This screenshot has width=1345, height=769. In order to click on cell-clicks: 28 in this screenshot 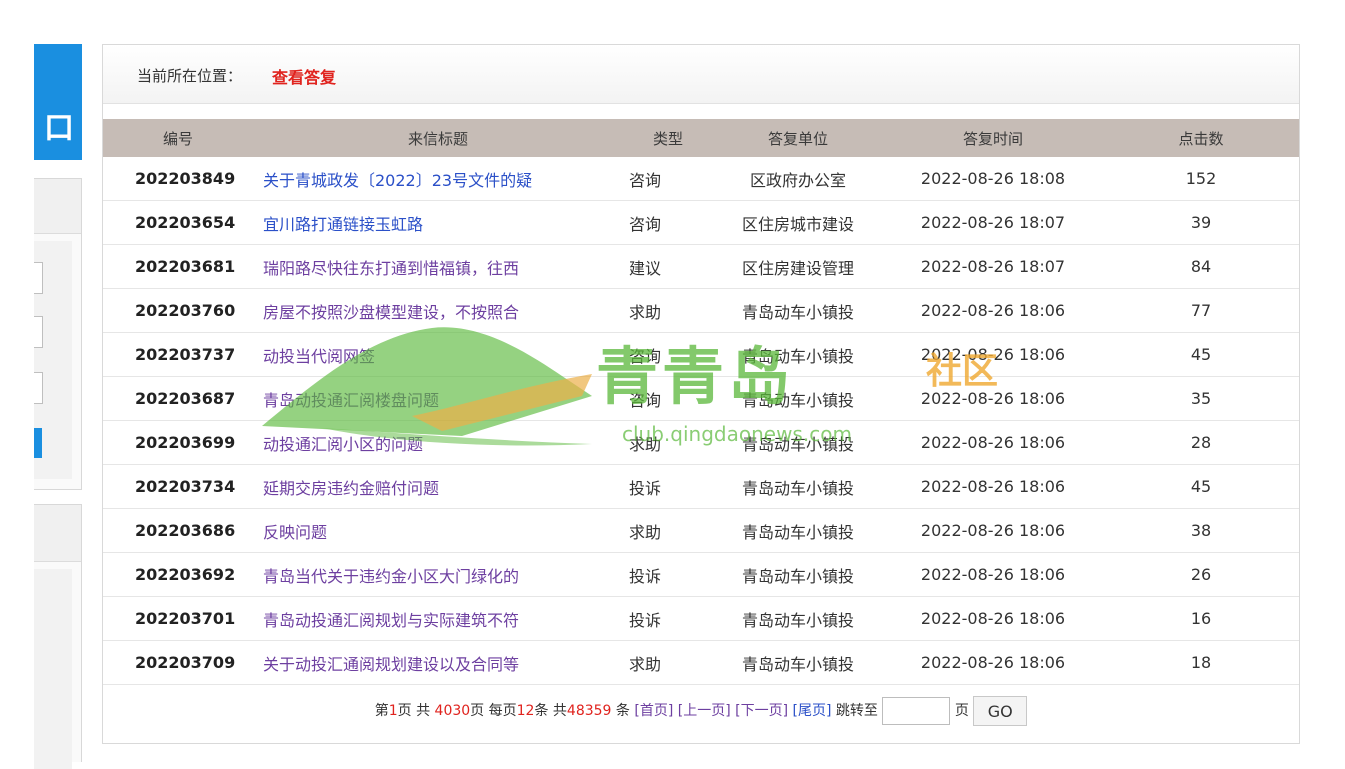, I will do `click(1201, 442)`.